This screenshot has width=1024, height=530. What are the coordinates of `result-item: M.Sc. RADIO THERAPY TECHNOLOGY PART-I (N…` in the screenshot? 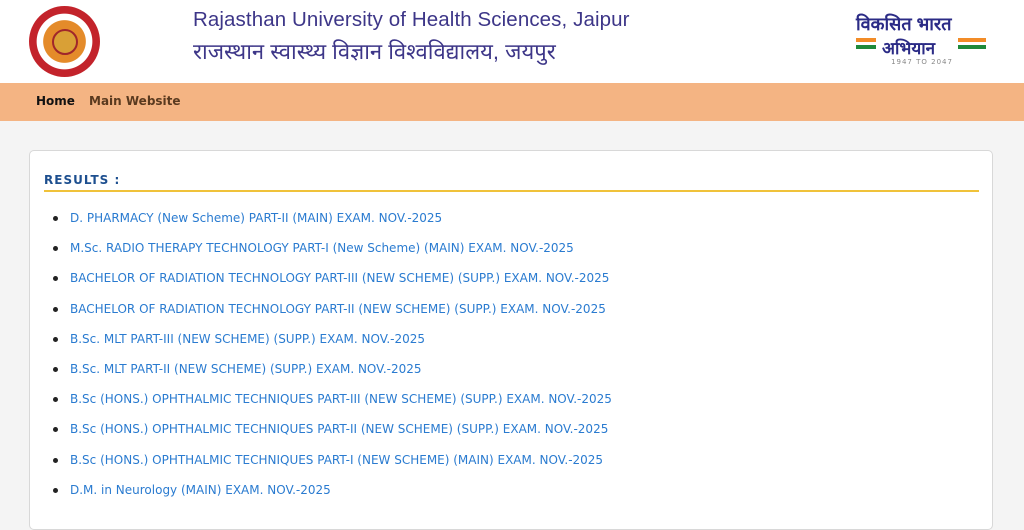 It's located at (331, 254).